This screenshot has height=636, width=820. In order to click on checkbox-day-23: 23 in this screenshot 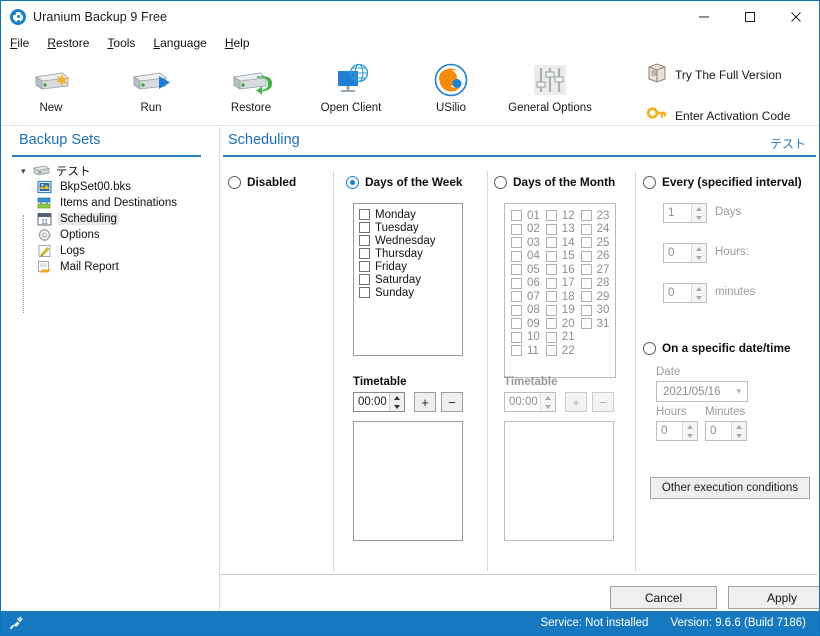, I will do `click(594, 216)`.